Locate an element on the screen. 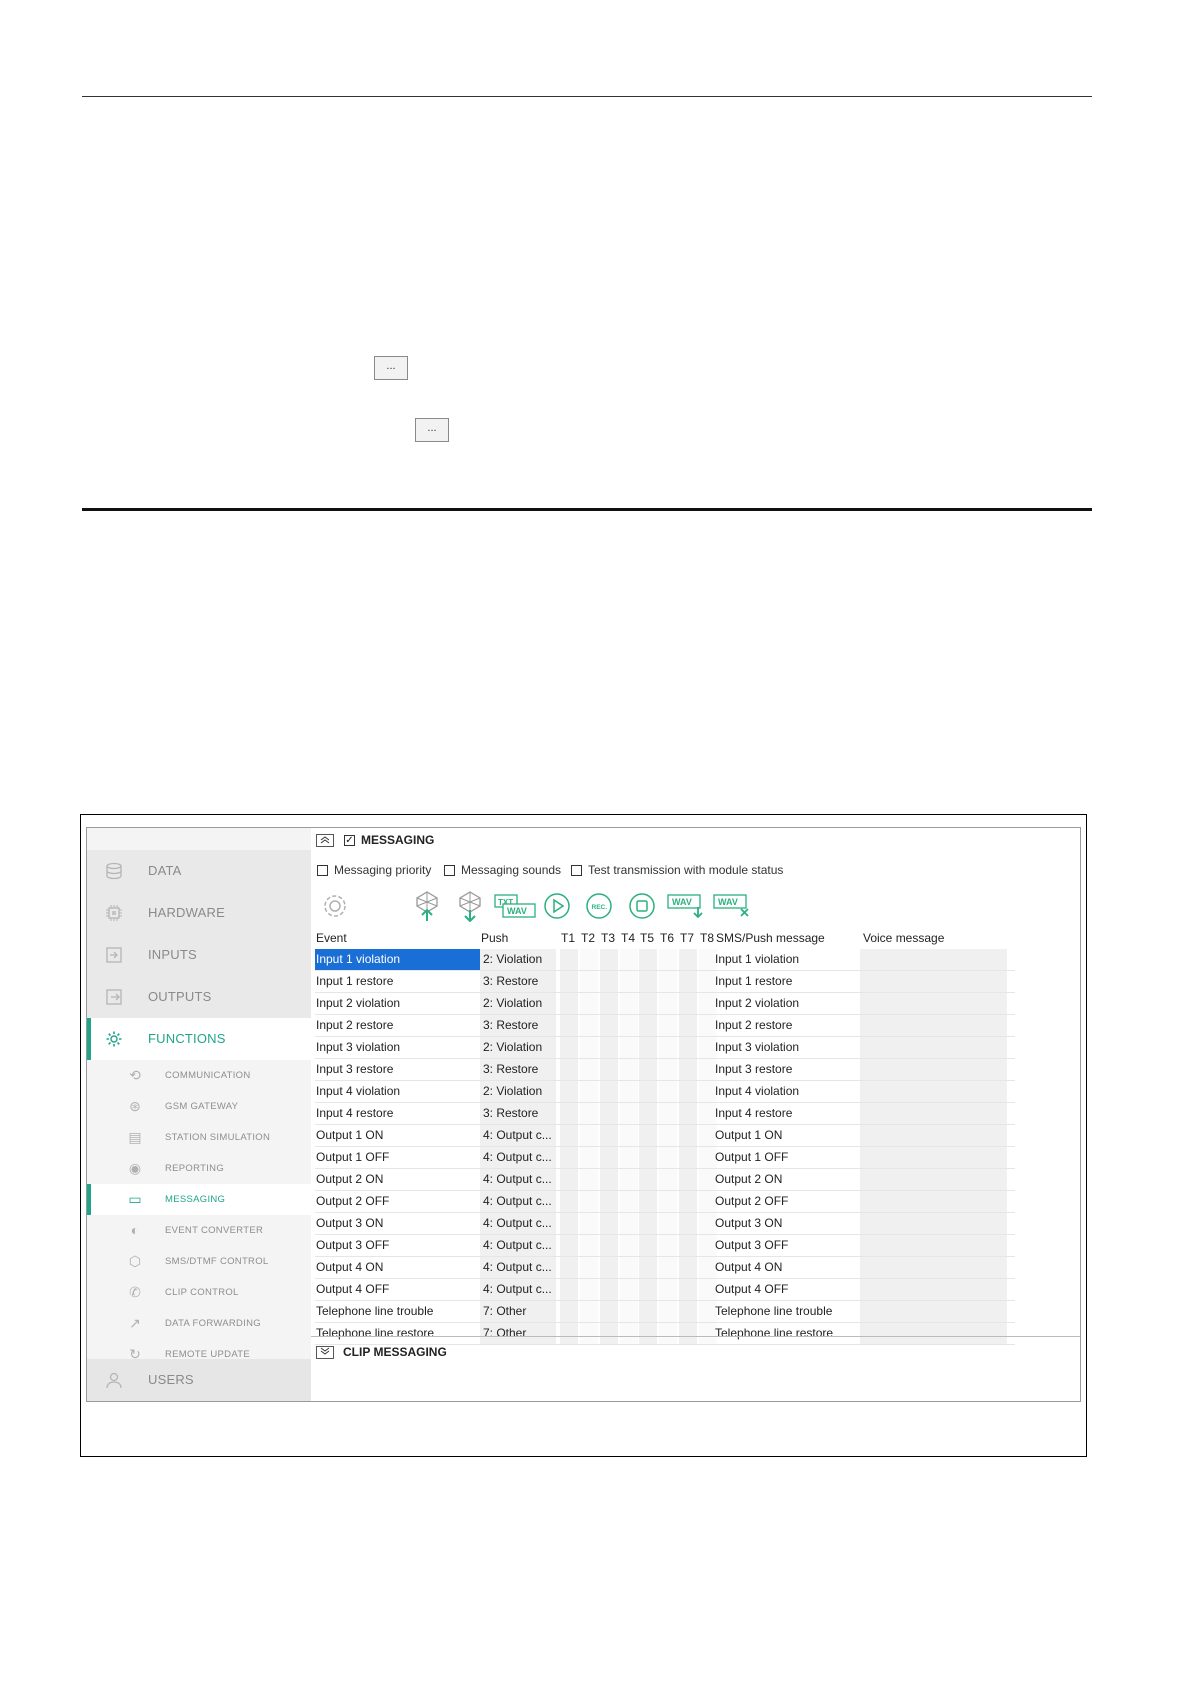 This screenshot has height=1684, width=1190. sms-message-cell: Telephone line trouble is located at coordinates (787, 1311).